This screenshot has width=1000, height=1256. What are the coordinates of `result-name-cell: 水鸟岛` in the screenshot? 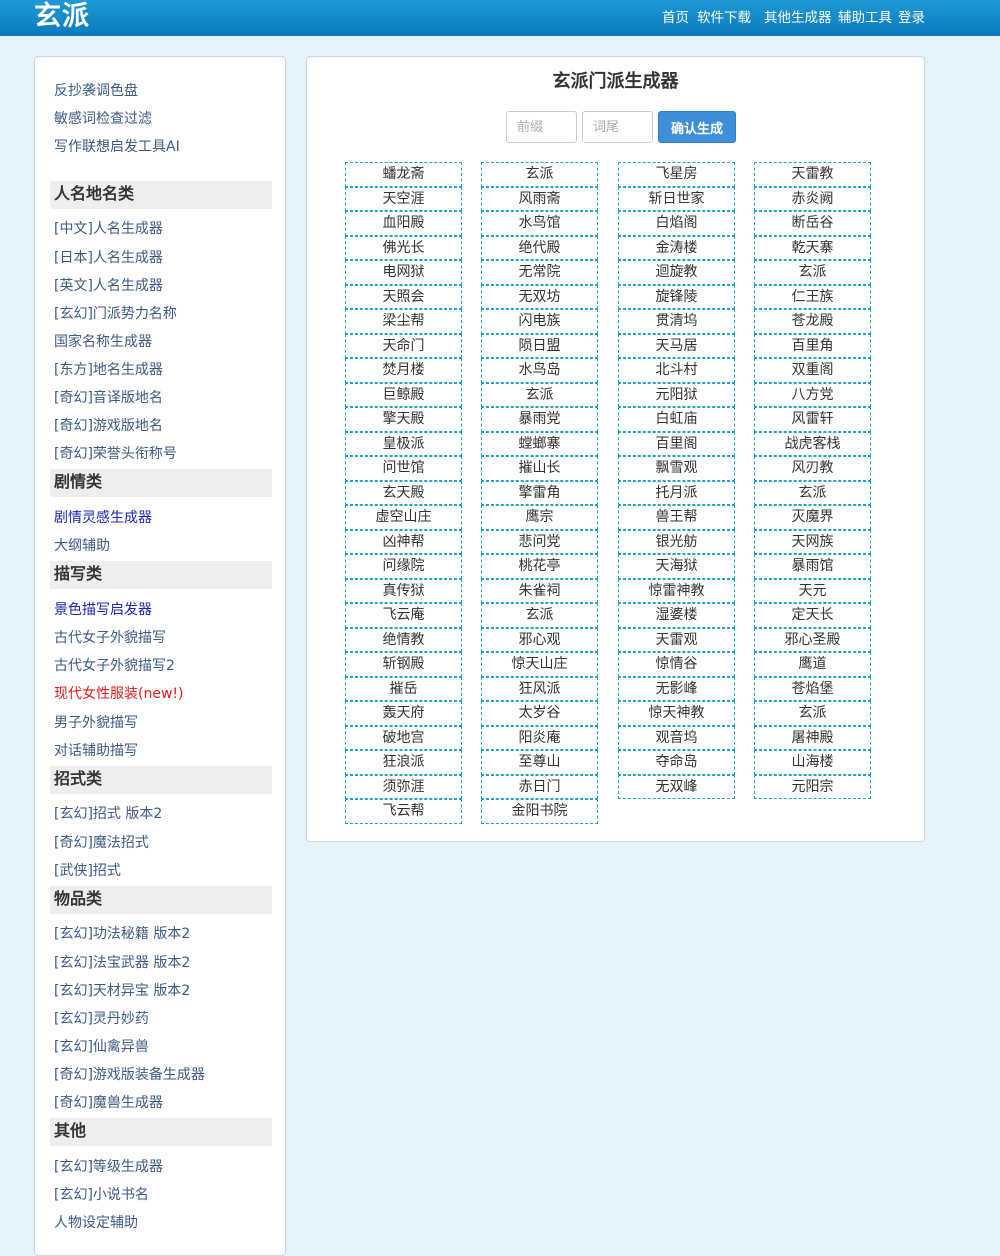 It's located at (539, 370).